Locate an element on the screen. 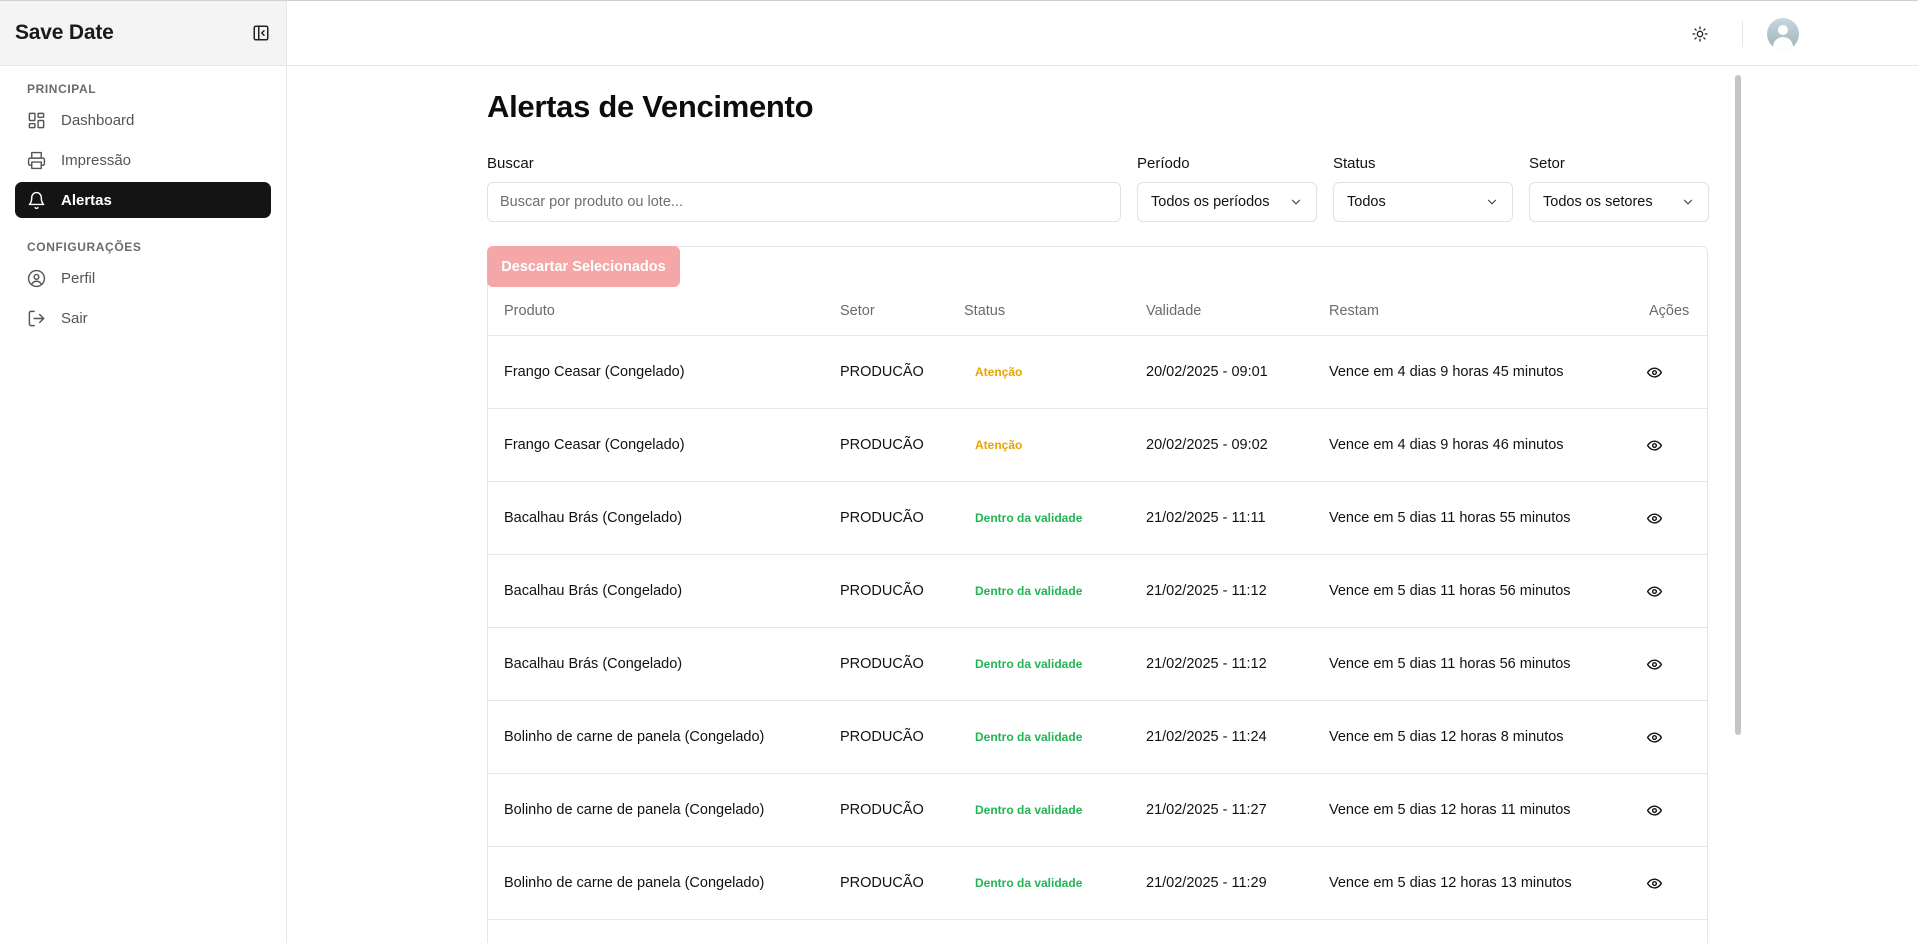 Image resolution: width=1918 pixels, height=943 pixels. dashboard-icon is located at coordinates (36, 120).